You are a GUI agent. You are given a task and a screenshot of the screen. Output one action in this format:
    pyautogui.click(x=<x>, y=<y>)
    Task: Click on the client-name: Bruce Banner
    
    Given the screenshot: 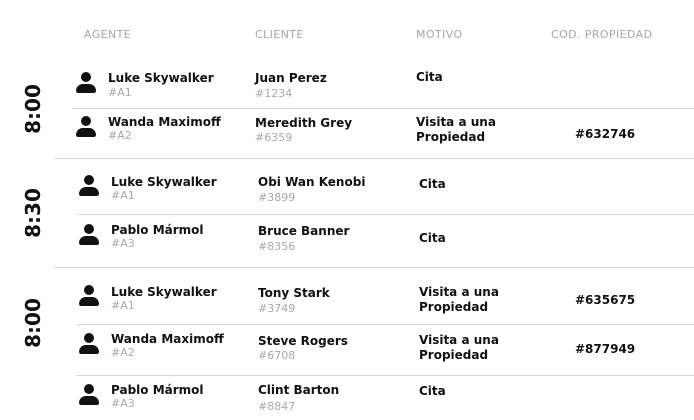 What is the action you would take?
    pyautogui.click(x=304, y=231)
    